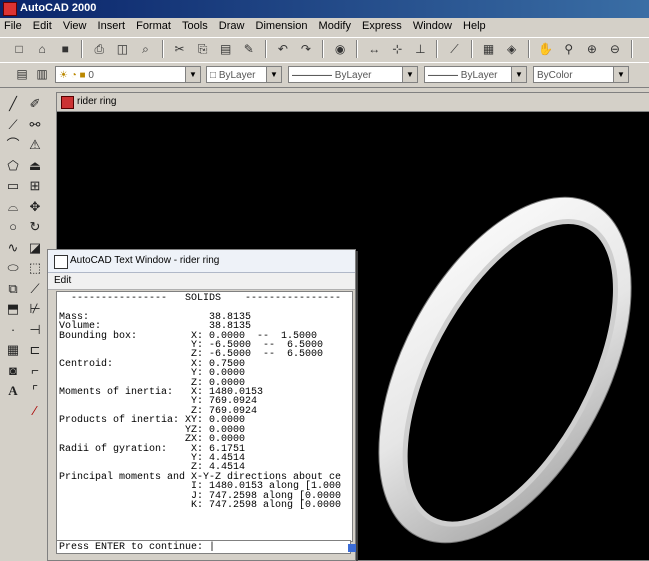 Image resolution: width=649 pixels, height=561 pixels. Describe the element at coordinates (201, 281) in the screenshot. I see `text-window-menu: Edit` at that location.